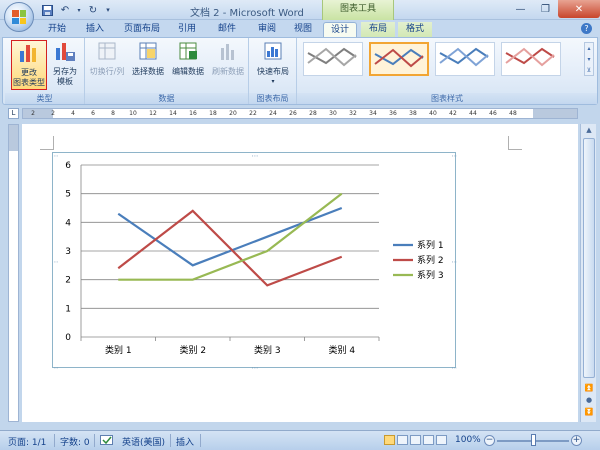 This screenshot has width=600, height=450. What do you see at coordinates (545, 9) in the screenshot?
I see `maximize-button: ❐` at bounding box center [545, 9].